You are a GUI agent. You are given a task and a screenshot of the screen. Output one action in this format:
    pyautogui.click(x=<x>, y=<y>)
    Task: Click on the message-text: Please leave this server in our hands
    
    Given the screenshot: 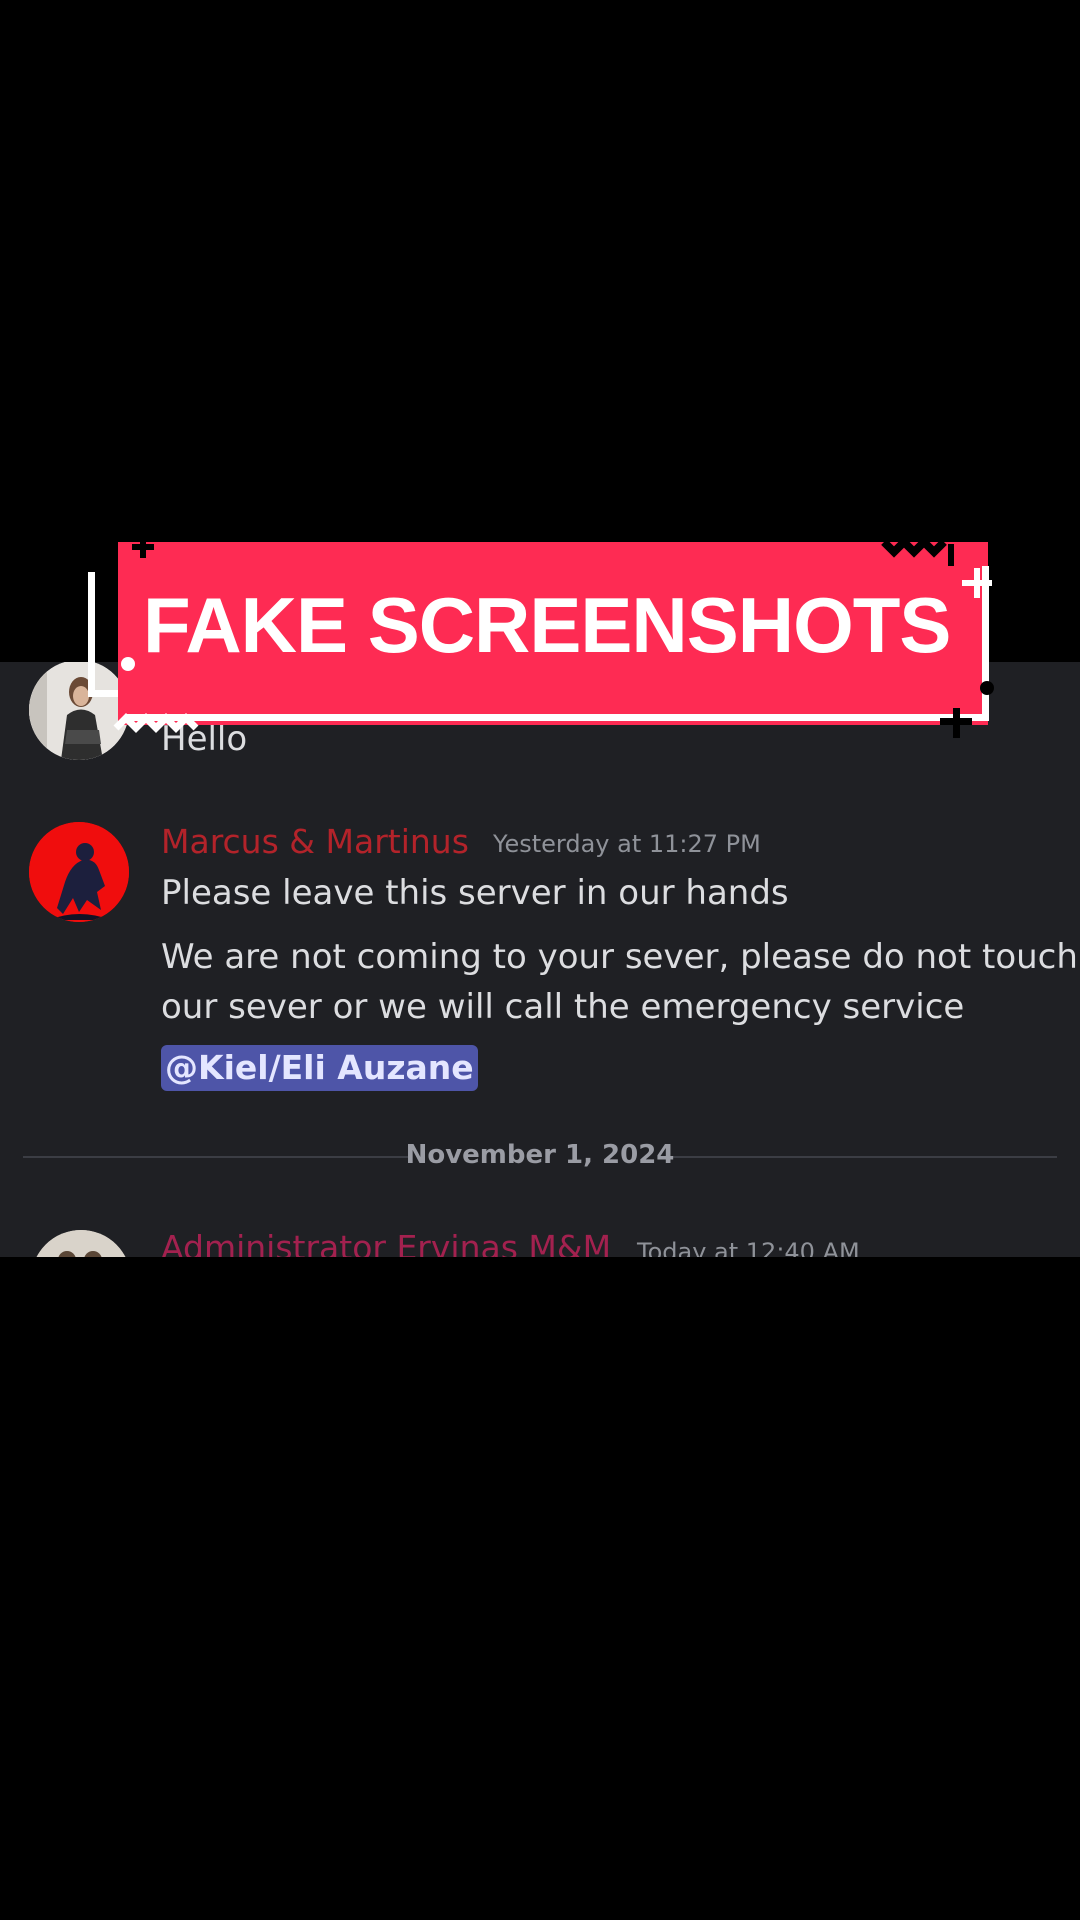 What is the action you would take?
    pyautogui.click(x=475, y=893)
    